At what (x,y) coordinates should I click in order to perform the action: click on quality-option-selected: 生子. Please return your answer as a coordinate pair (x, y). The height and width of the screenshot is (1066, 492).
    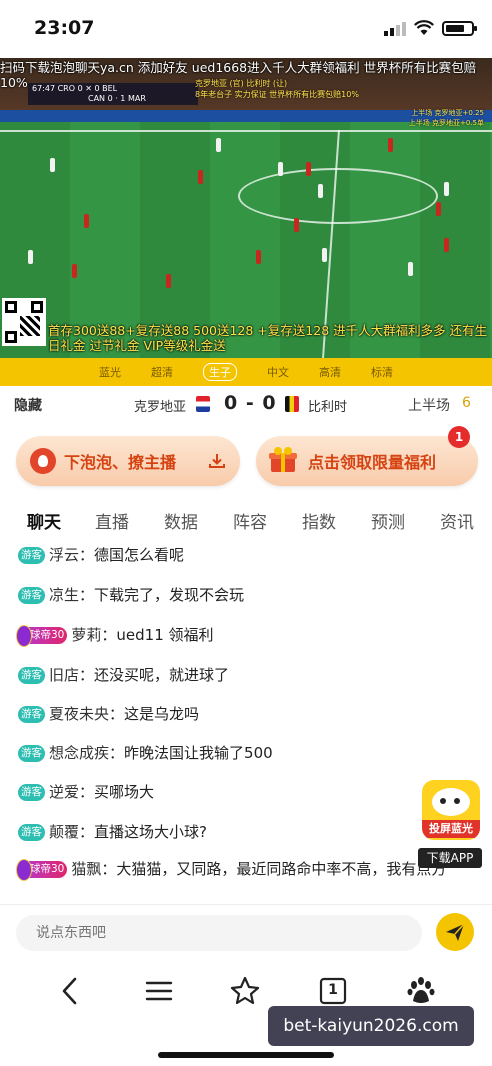
    Looking at the image, I should click on (220, 372).